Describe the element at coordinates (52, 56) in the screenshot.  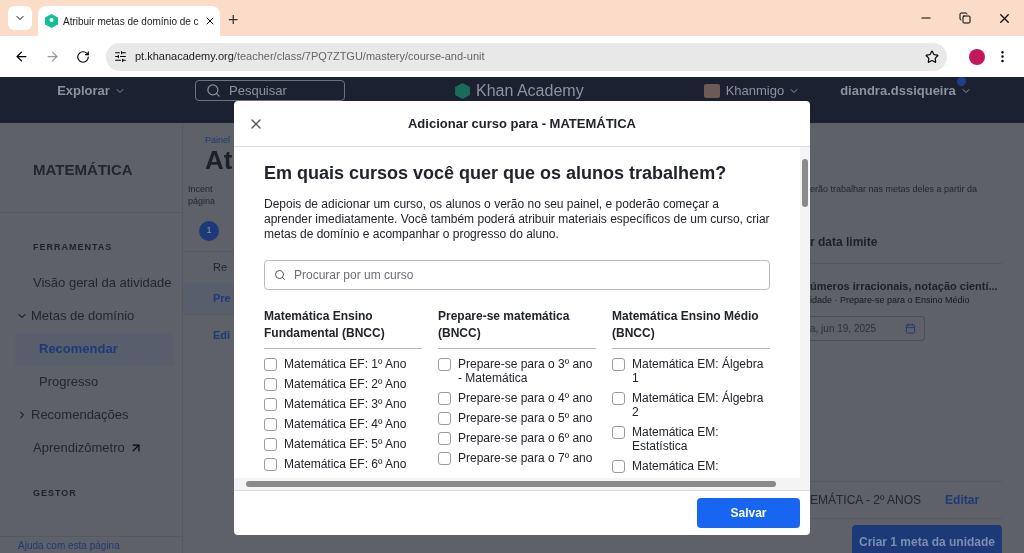
I see `forward-icon` at that location.